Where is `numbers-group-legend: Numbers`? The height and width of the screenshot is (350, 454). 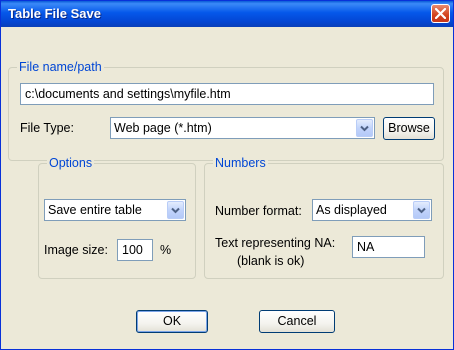
numbers-group-legend: Numbers is located at coordinates (240, 163).